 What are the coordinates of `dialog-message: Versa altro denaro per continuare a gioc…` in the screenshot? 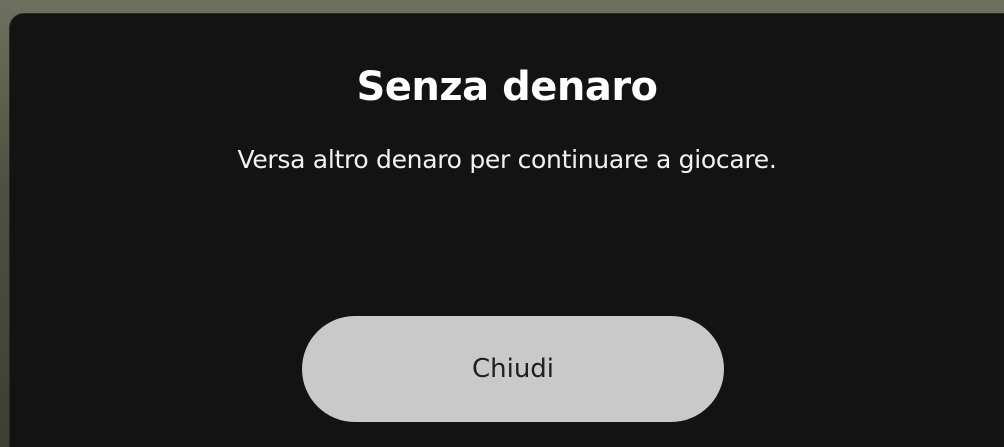 It's located at (507, 159).